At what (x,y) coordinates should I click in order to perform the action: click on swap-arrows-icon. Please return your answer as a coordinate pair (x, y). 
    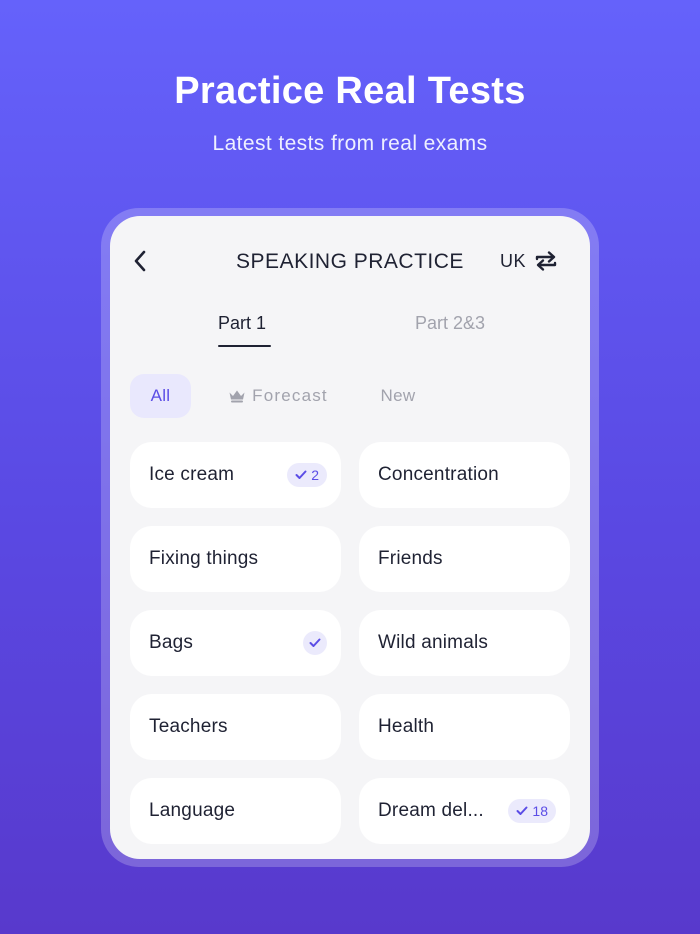
    Looking at the image, I should click on (546, 261).